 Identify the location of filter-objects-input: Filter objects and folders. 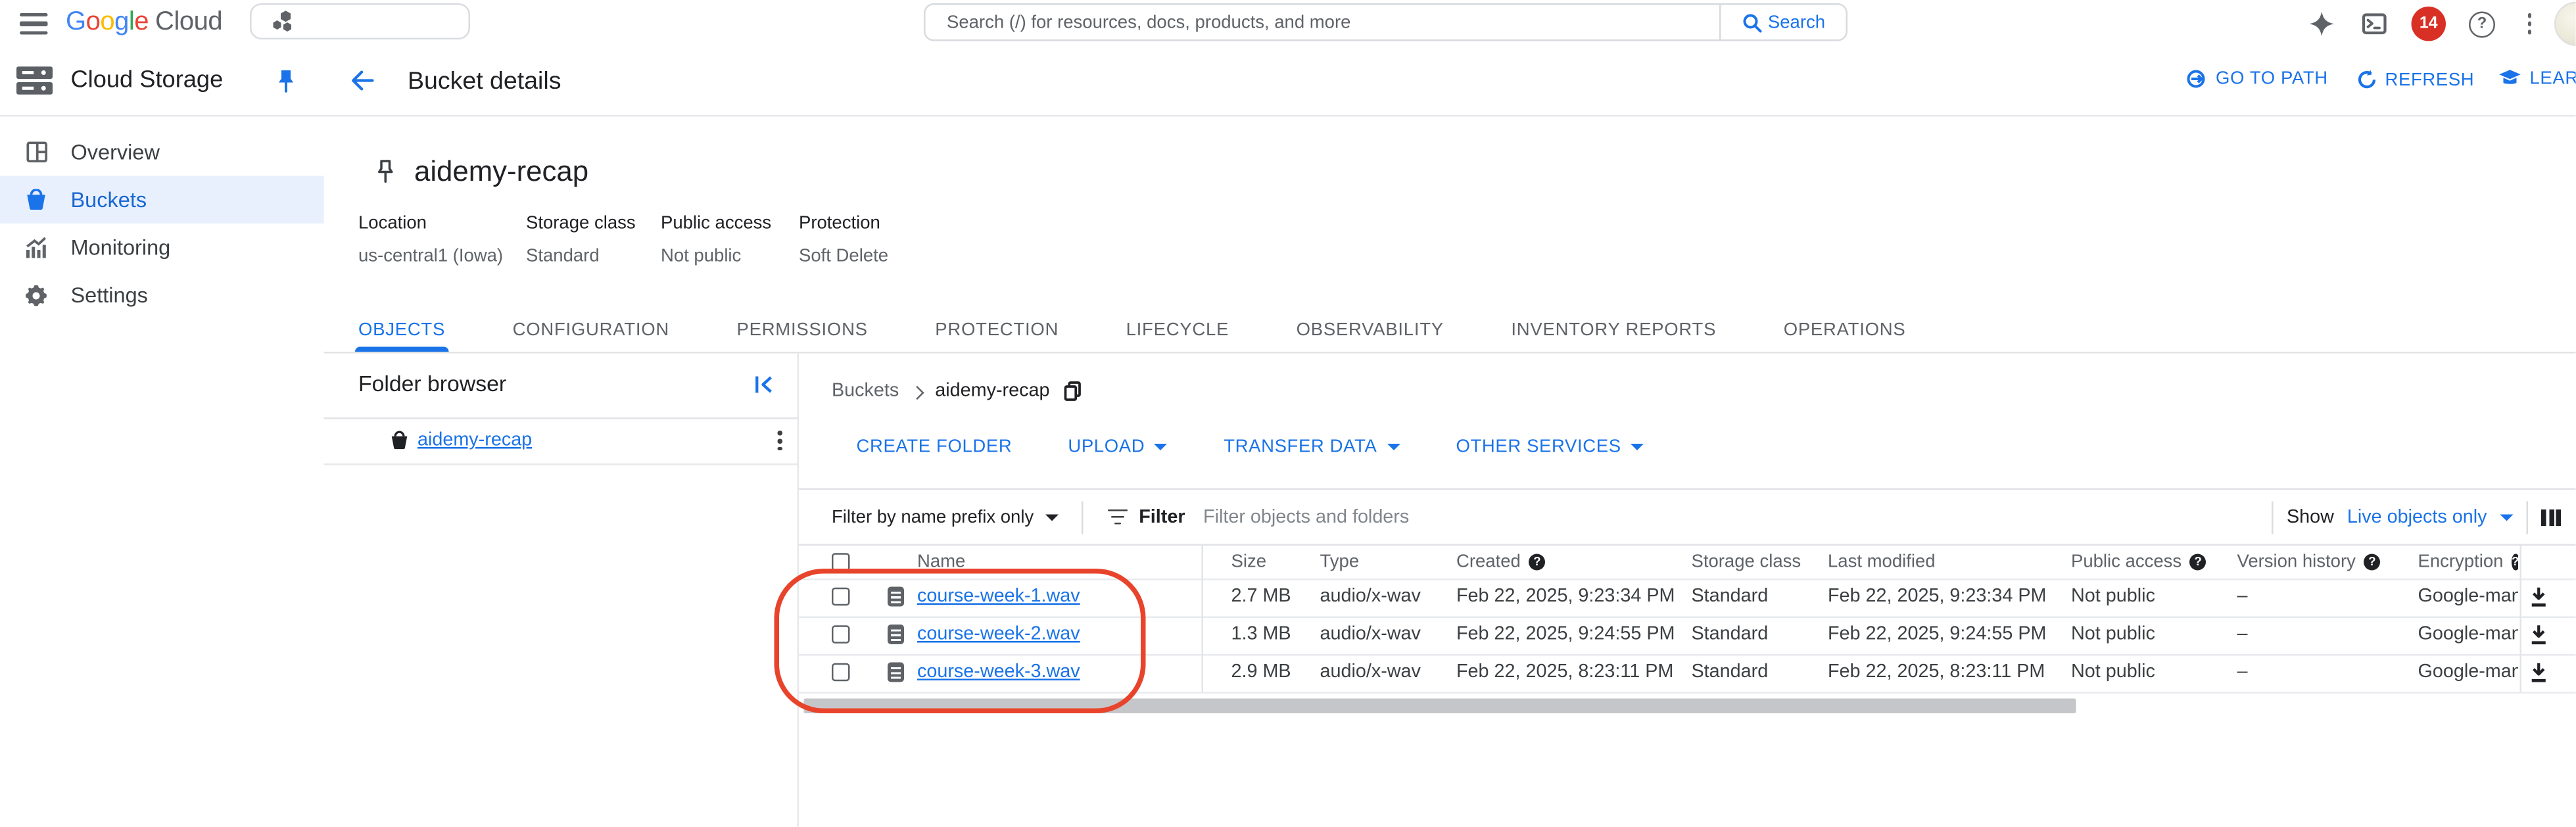
(1738, 517).